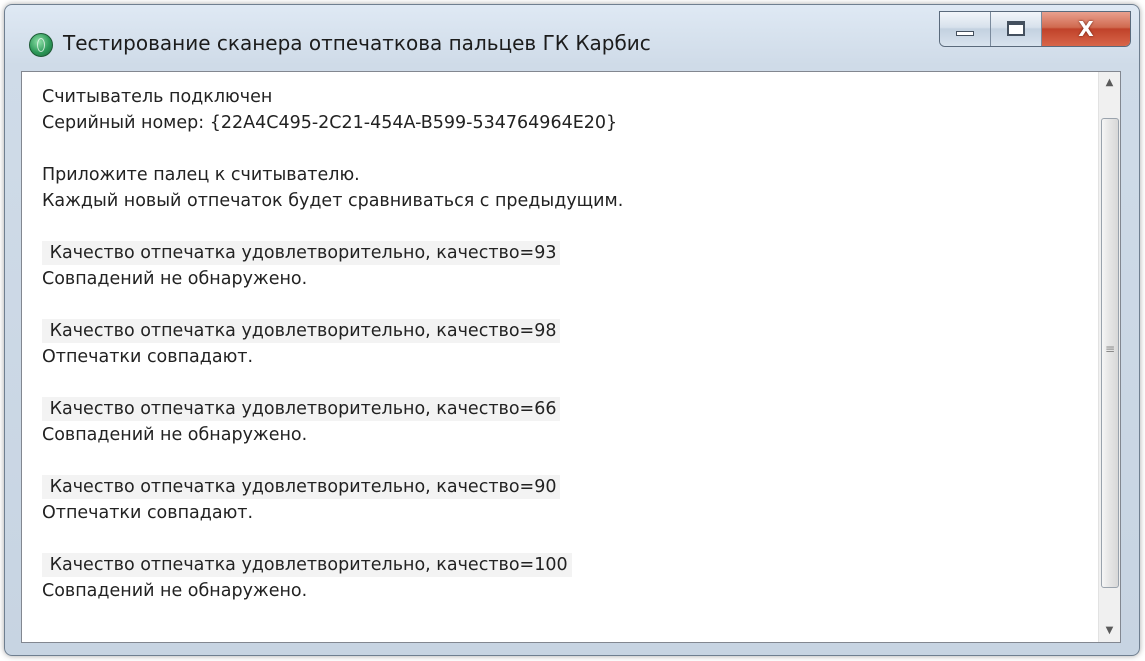 The image size is (1145, 661). What do you see at coordinates (1109, 83) in the screenshot?
I see `scroll-up-arrow-icon: ▲` at bounding box center [1109, 83].